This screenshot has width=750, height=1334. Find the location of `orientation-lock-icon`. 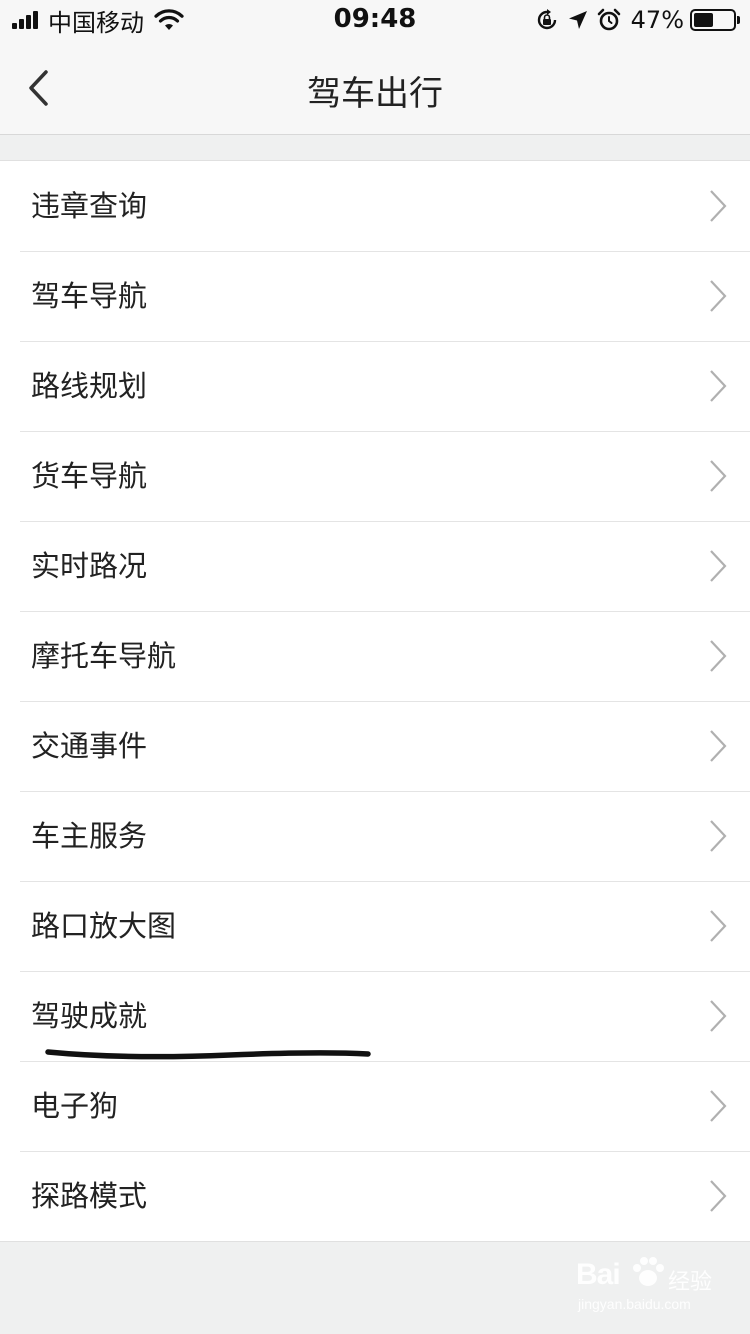

orientation-lock-icon is located at coordinates (546, 19).